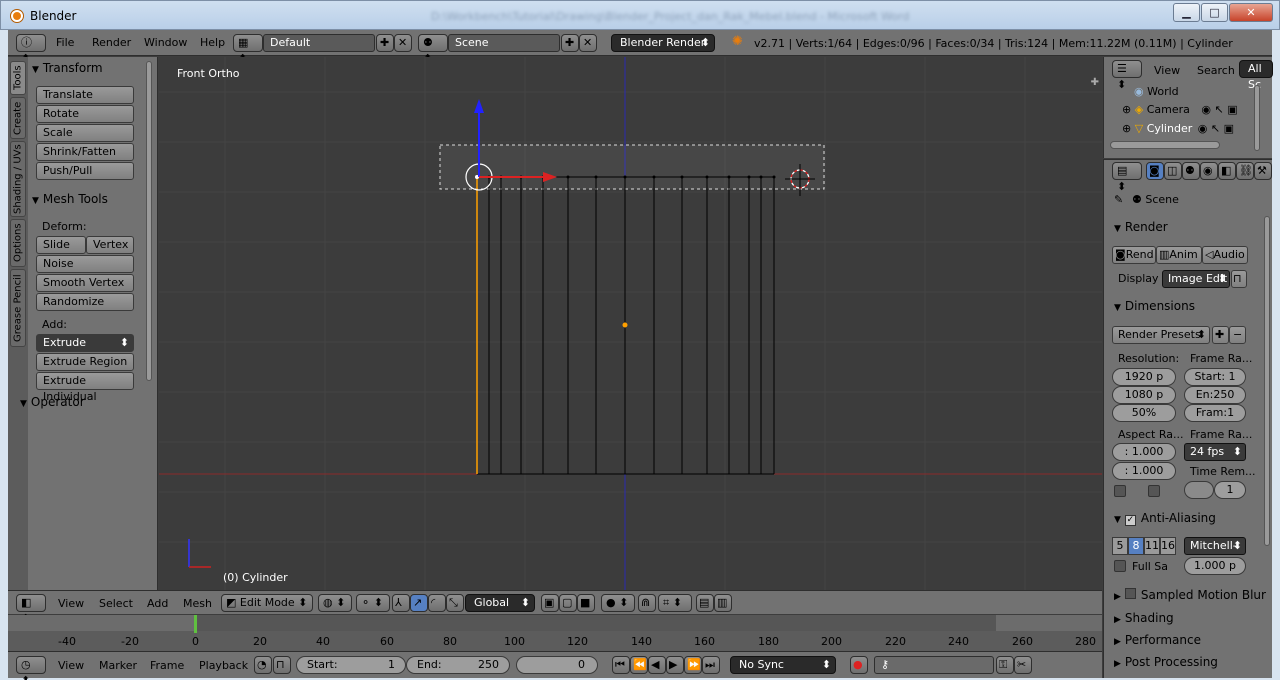 The width and height of the screenshot is (1280, 680). What do you see at coordinates (52, 402) in the screenshot?
I see `operator-panel-header: ▼ Operator` at bounding box center [52, 402].